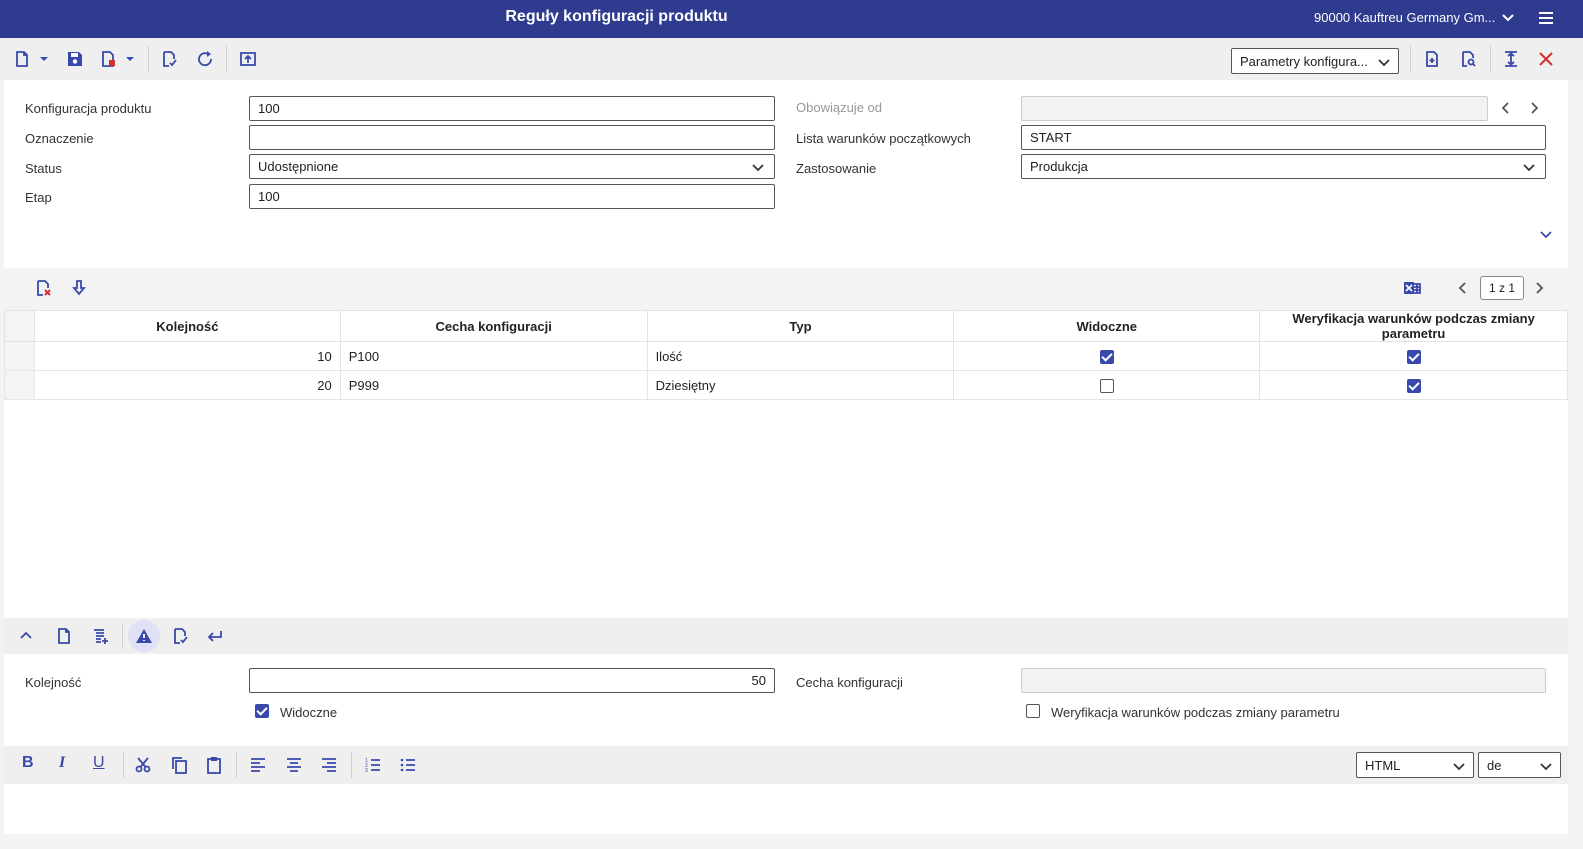 Image resolution: width=1583 pixels, height=849 pixels. Describe the element at coordinates (79, 288) in the screenshot. I see `move-down-icon` at that location.